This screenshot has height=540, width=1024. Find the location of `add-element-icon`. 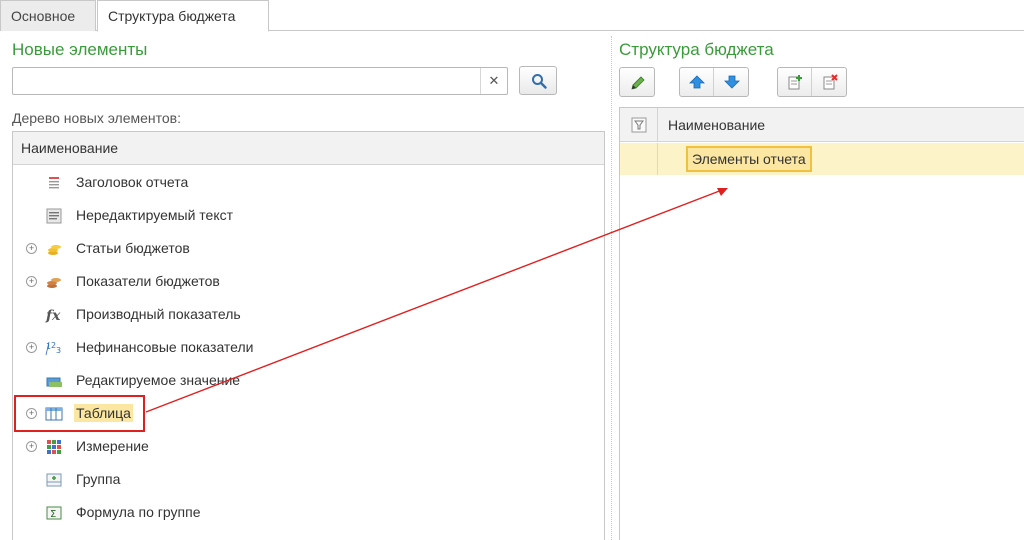

add-element-icon is located at coordinates (795, 82).